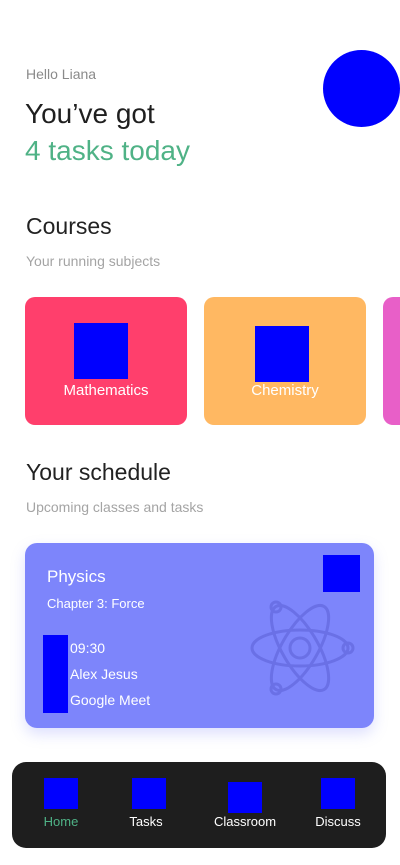 This screenshot has width=400, height=865. I want to click on mathematics-icon, so click(101, 351).